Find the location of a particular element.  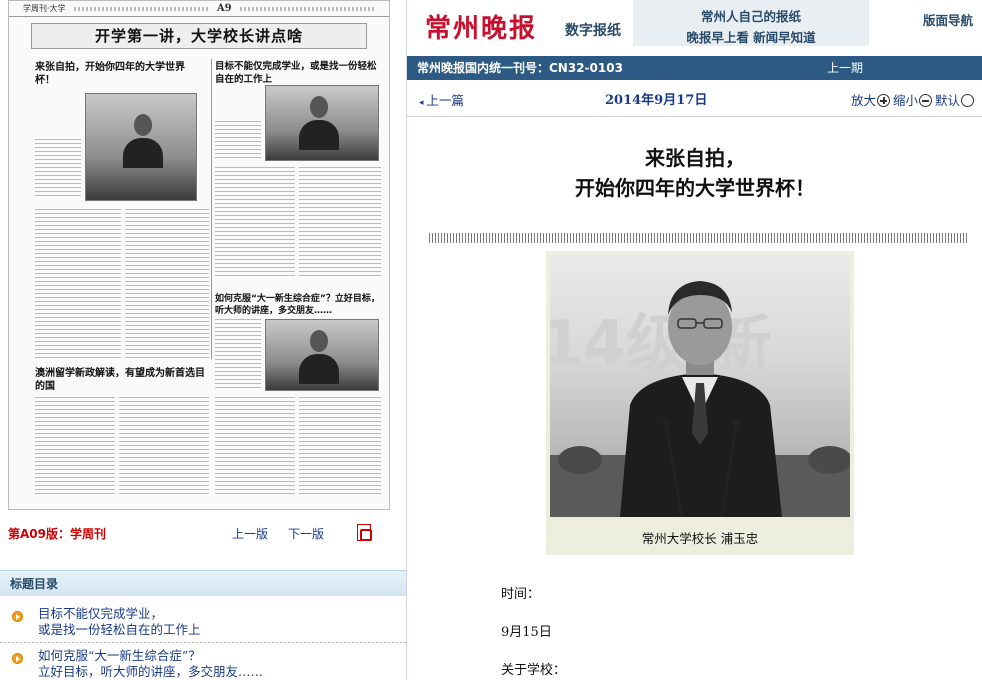

headline-line: 来张自拍， is located at coordinates (695, 158).